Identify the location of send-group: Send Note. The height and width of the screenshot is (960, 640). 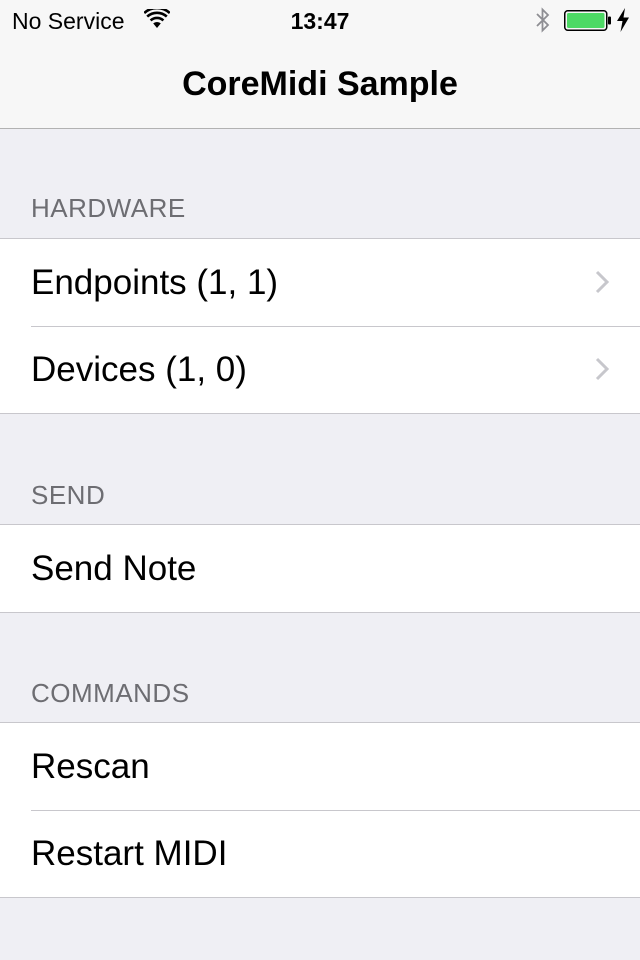
(320, 568).